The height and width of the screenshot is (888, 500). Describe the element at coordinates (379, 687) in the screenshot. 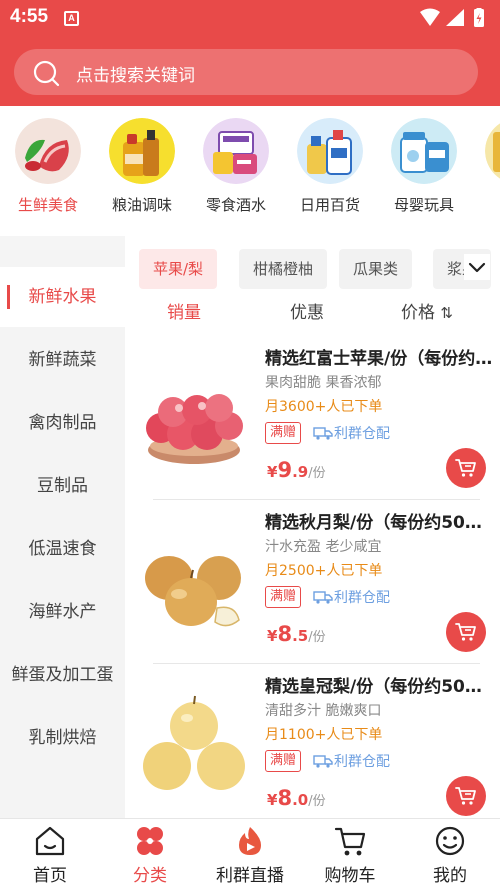

I see `product-name: 精选皇冠梨/份（每份约500g）` at that location.